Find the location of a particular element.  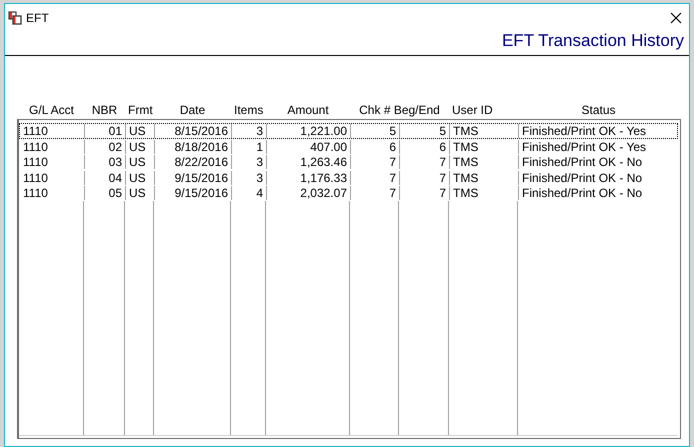

table-row: 1110 05 US 9/15/2016 4 2,032.07 7 7 TMS Finished/Print OK - No is located at coordinates (348, 192).